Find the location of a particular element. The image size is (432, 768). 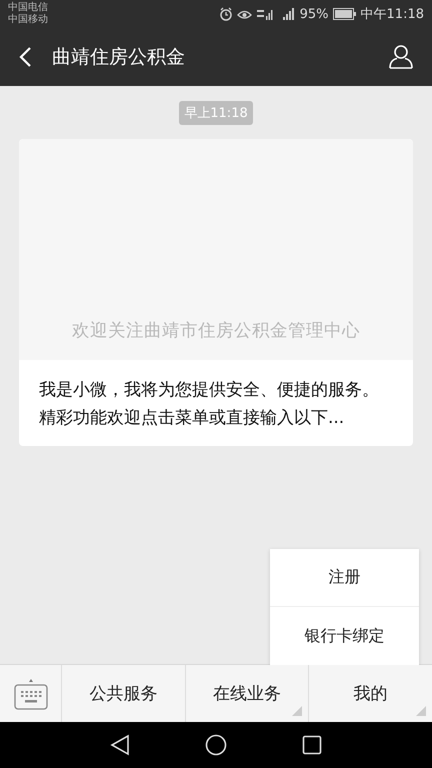

battery-icon is located at coordinates (344, 14).